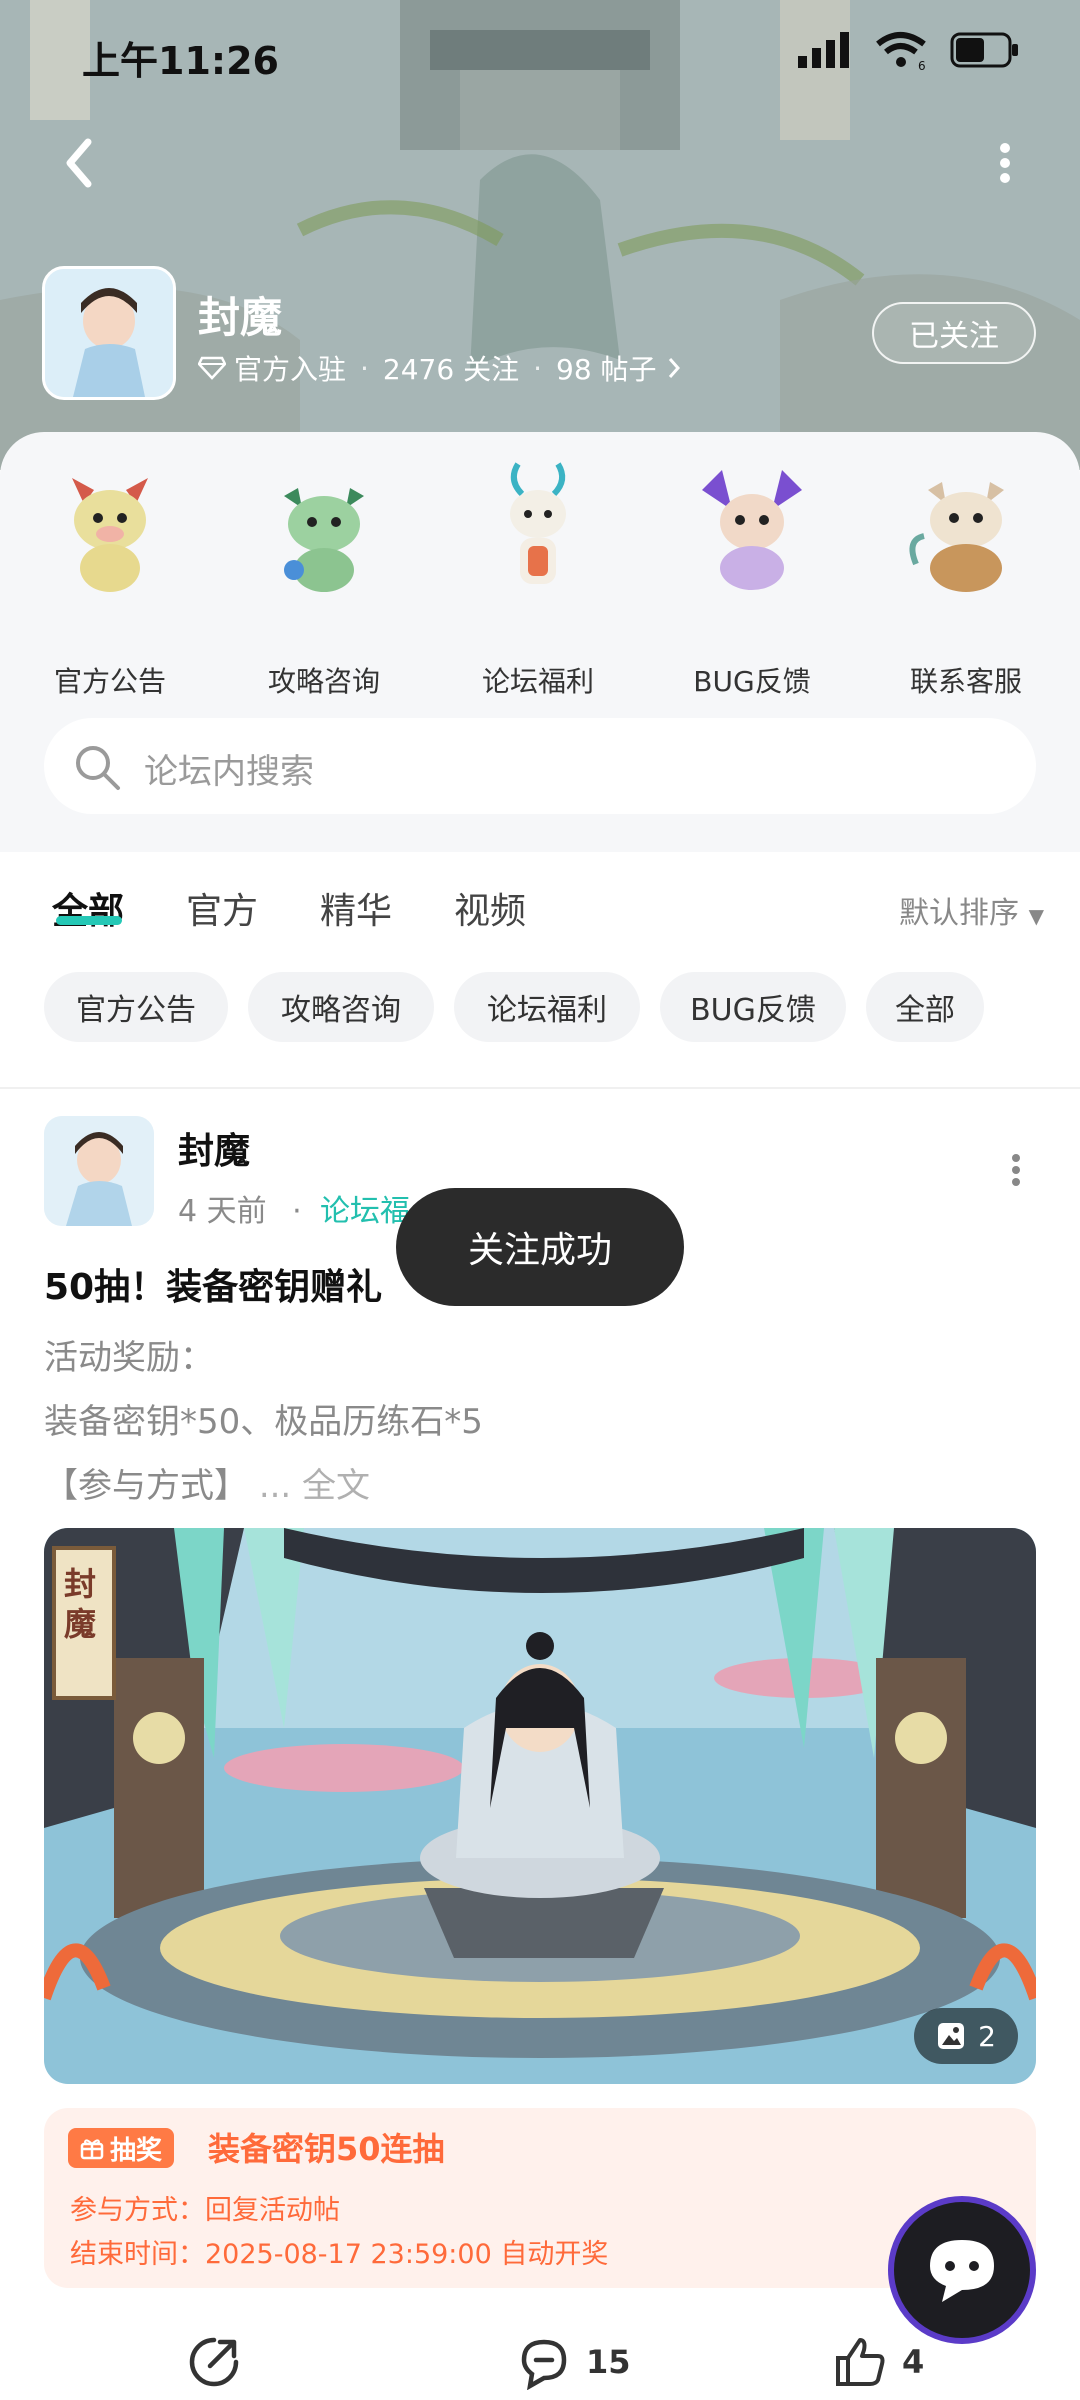 This screenshot has width=1080, height=2400. Describe the element at coordinates (290, 369) in the screenshot. I see `official-label: 官方入驻` at that location.